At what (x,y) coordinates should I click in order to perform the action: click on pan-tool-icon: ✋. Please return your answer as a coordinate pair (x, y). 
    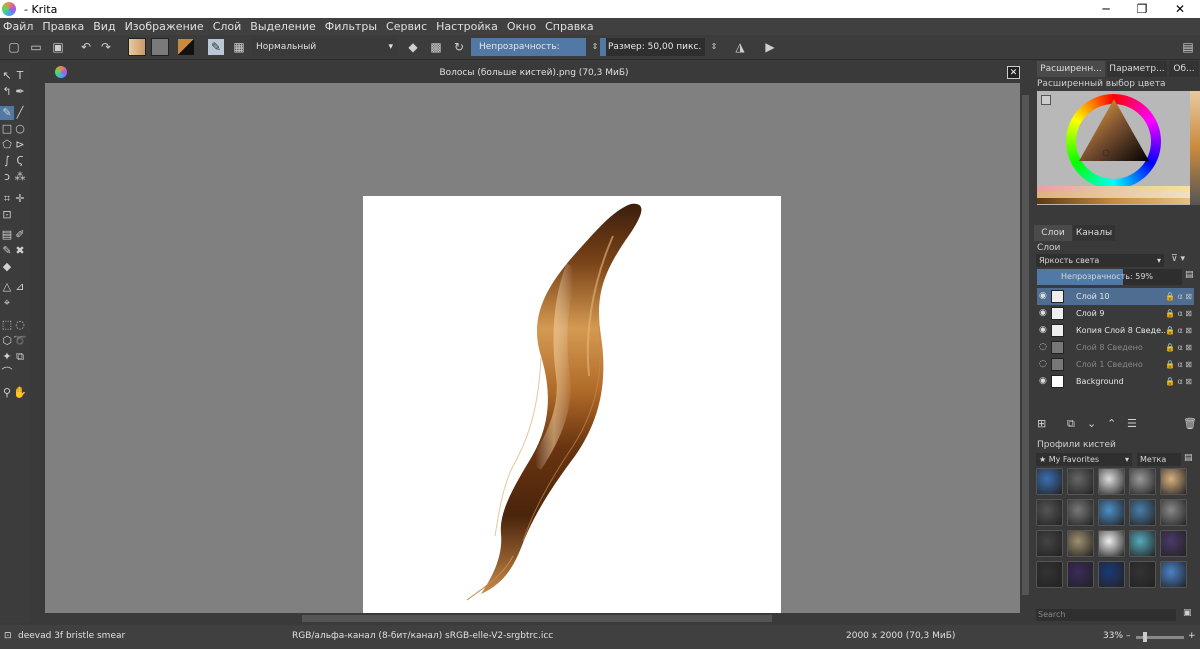
    Looking at the image, I should click on (20, 393).